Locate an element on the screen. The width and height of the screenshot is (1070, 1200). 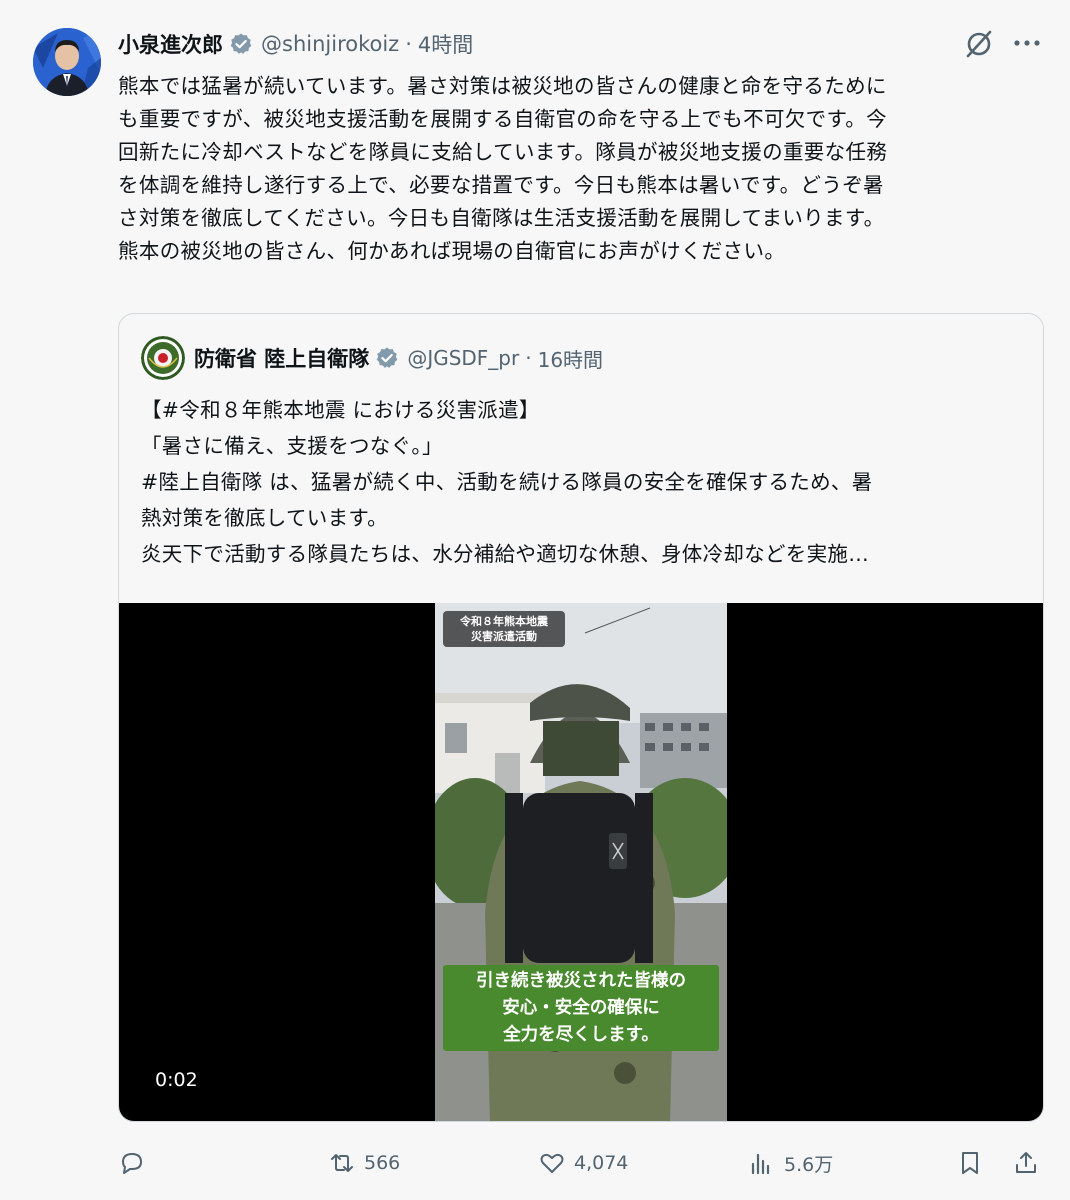
quoted-post-time: 16時間 is located at coordinates (570, 358).